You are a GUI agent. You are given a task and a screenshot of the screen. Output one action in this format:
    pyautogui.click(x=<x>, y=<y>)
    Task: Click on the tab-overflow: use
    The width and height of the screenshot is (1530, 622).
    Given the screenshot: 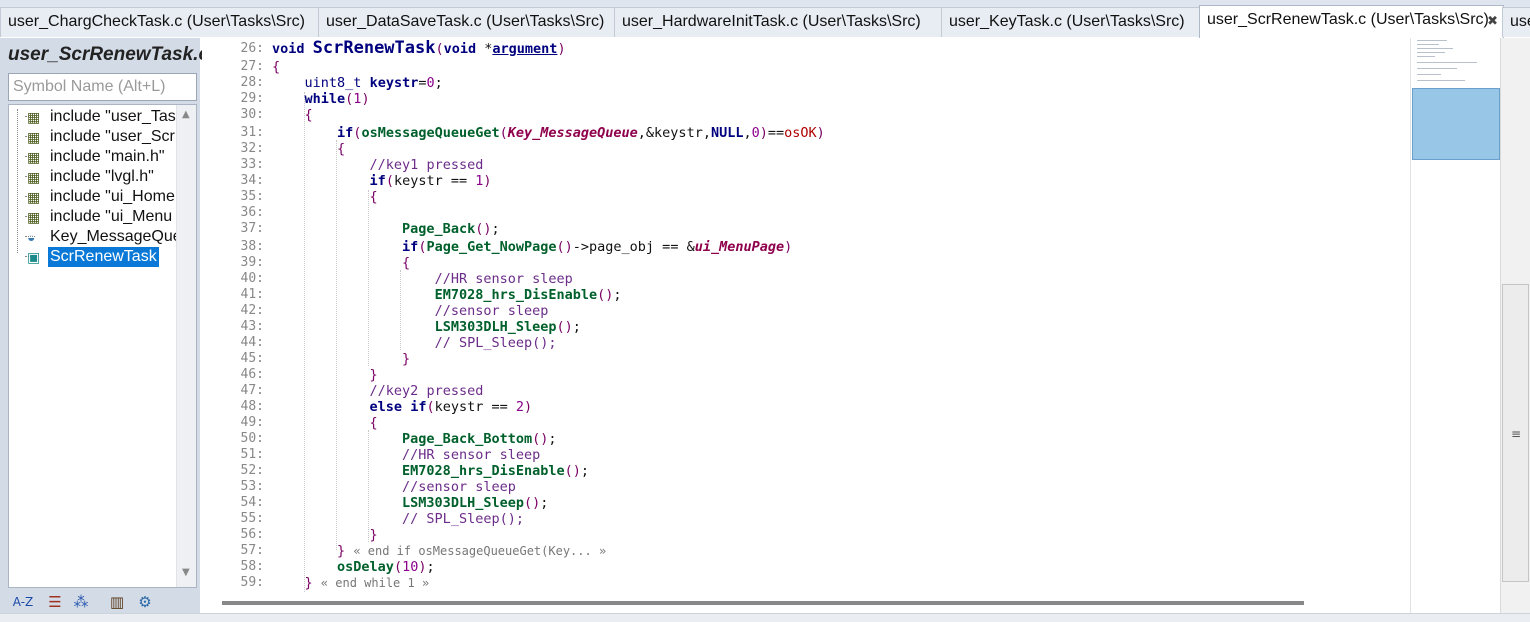 What is the action you would take?
    pyautogui.click(x=1516, y=22)
    